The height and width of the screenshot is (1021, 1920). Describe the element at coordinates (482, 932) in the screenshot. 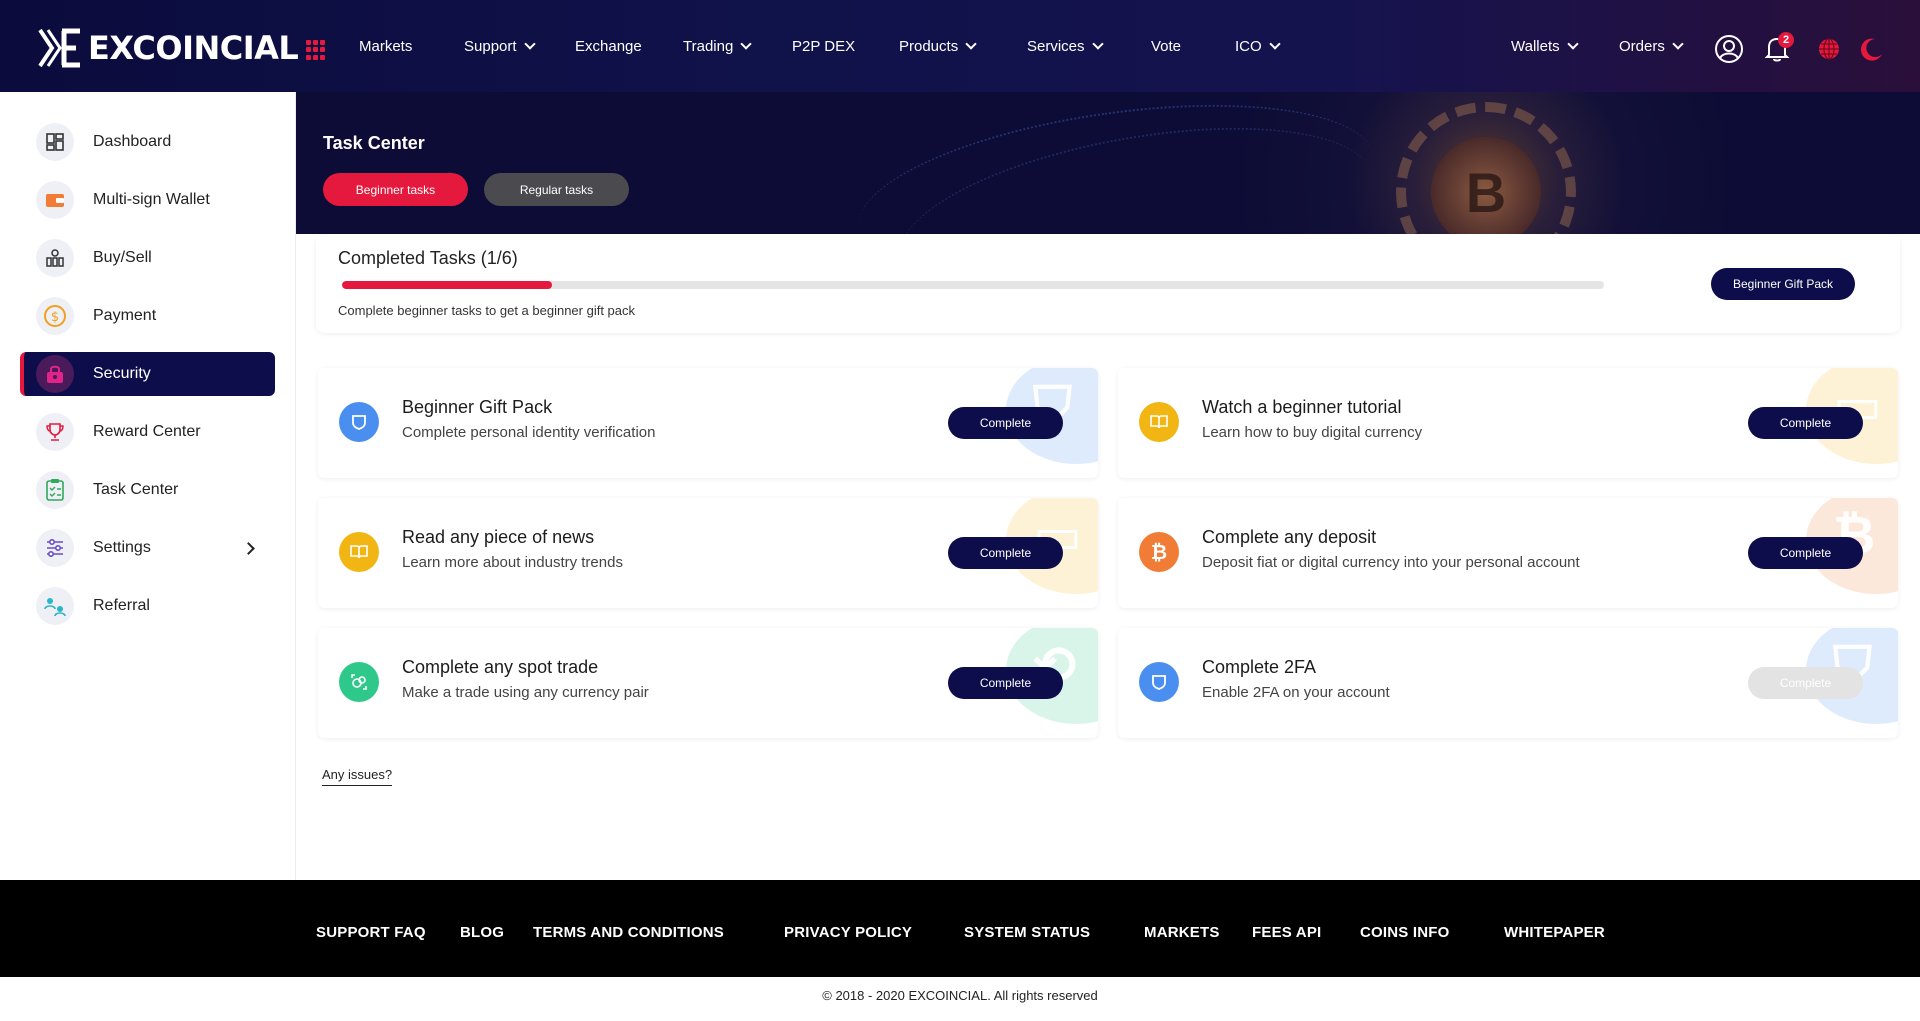

I see `footer-link-blog: BLOG` at that location.